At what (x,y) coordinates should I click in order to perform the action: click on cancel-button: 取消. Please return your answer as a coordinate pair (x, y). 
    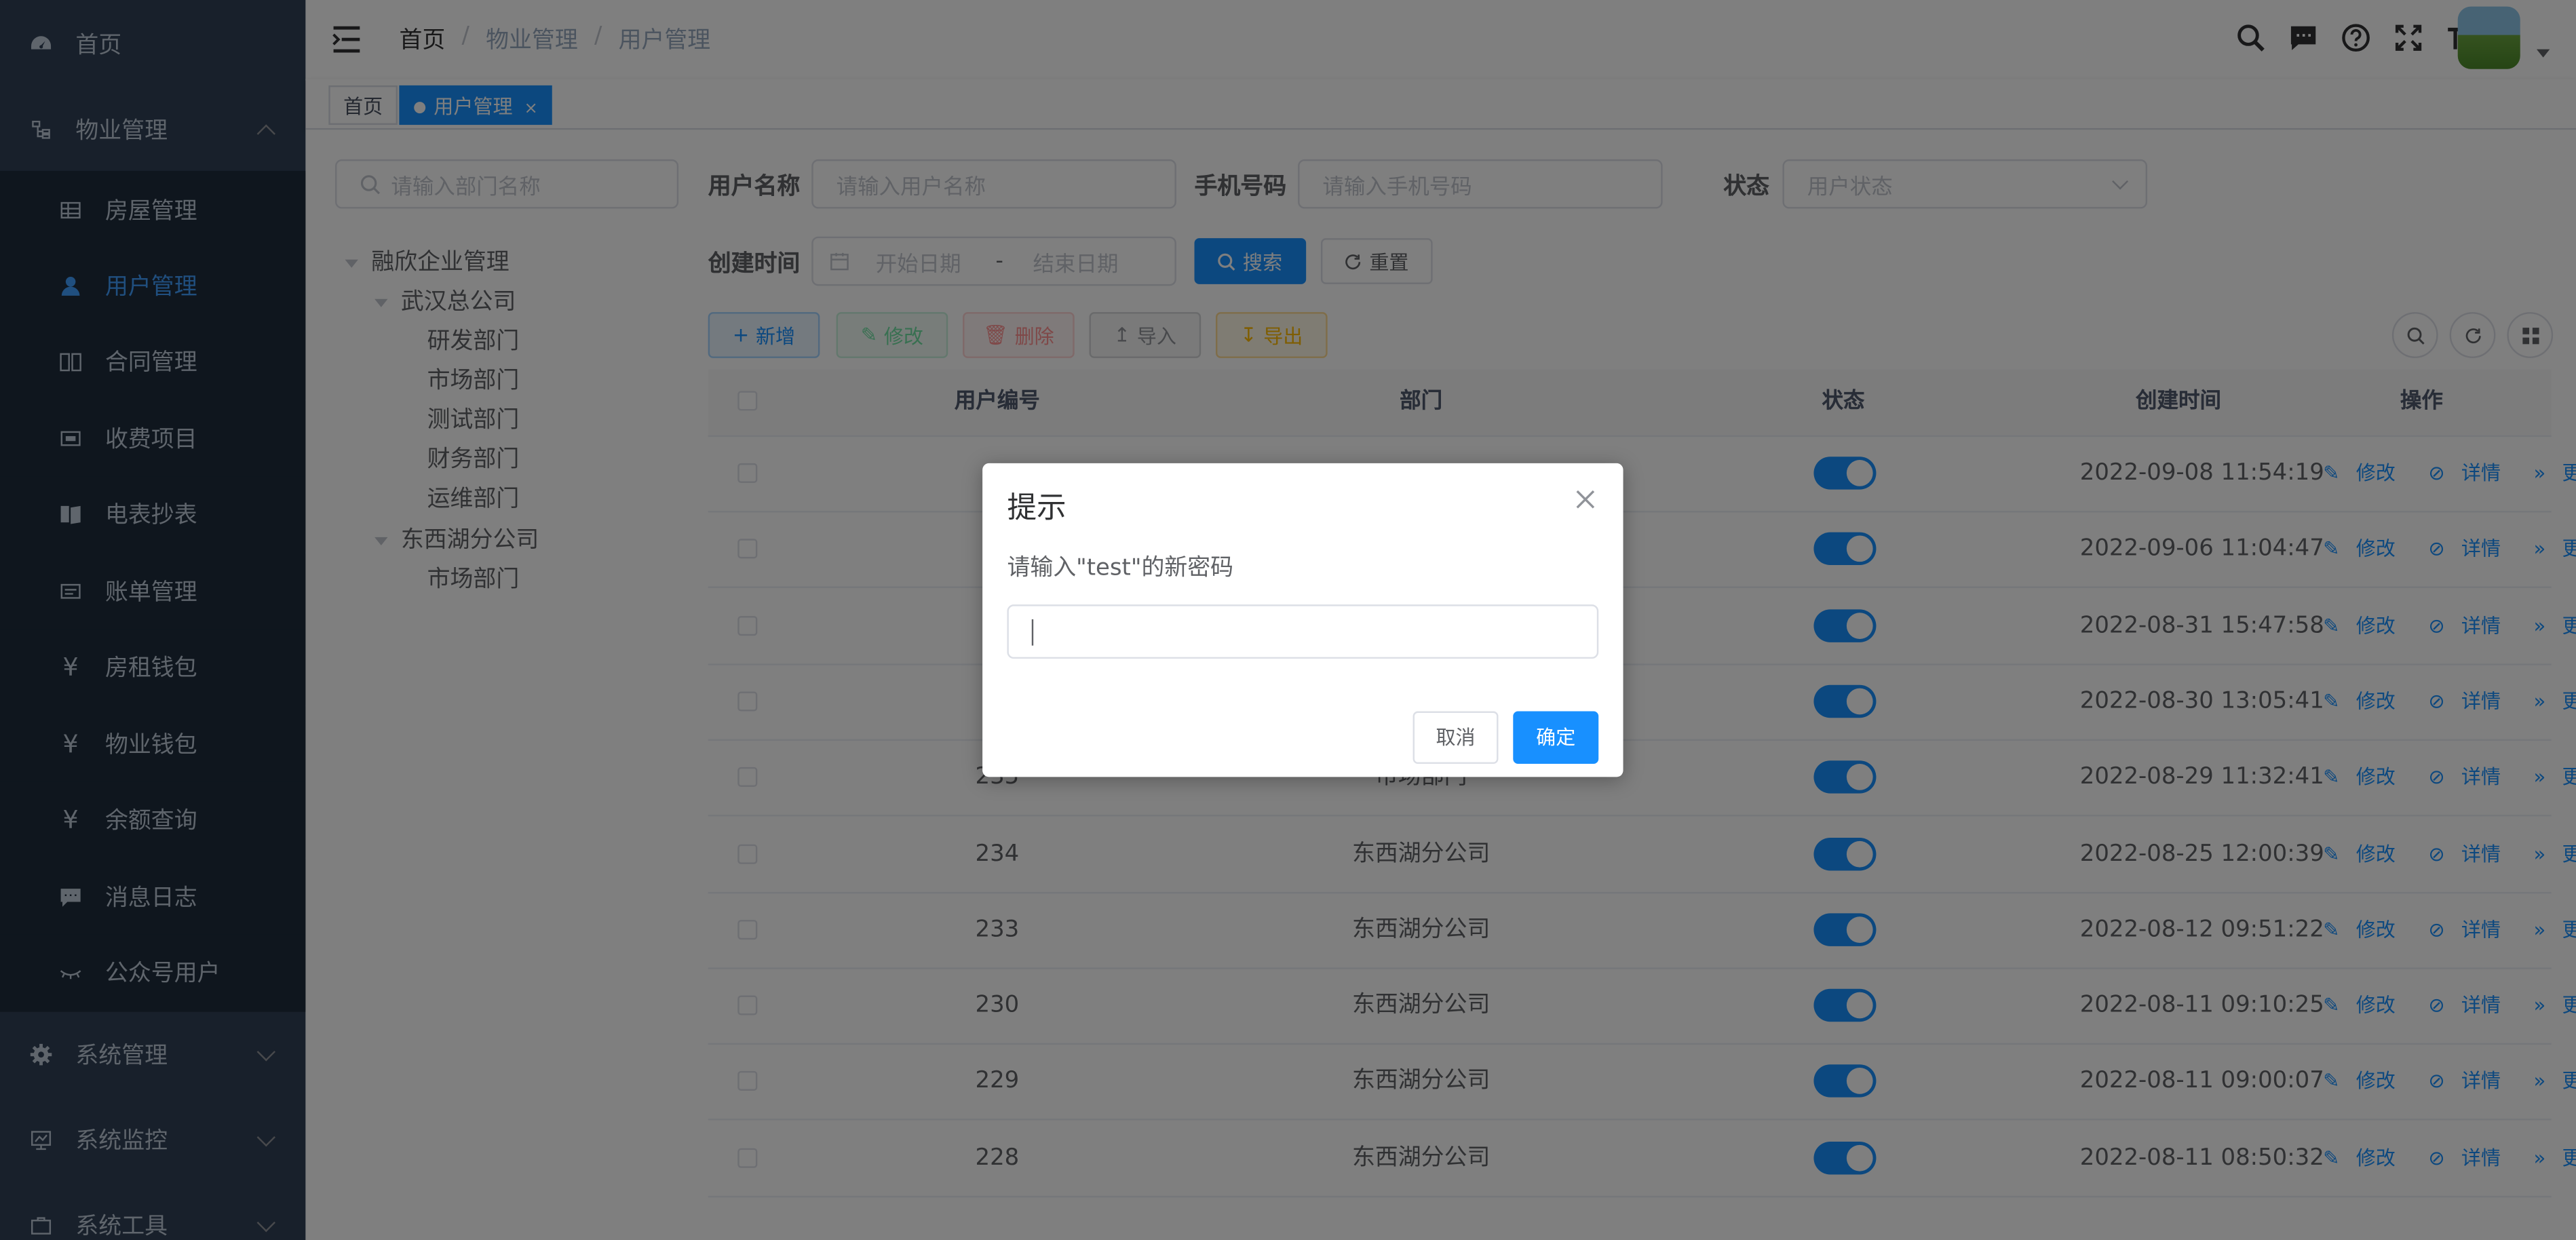
    Looking at the image, I should click on (1455, 737).